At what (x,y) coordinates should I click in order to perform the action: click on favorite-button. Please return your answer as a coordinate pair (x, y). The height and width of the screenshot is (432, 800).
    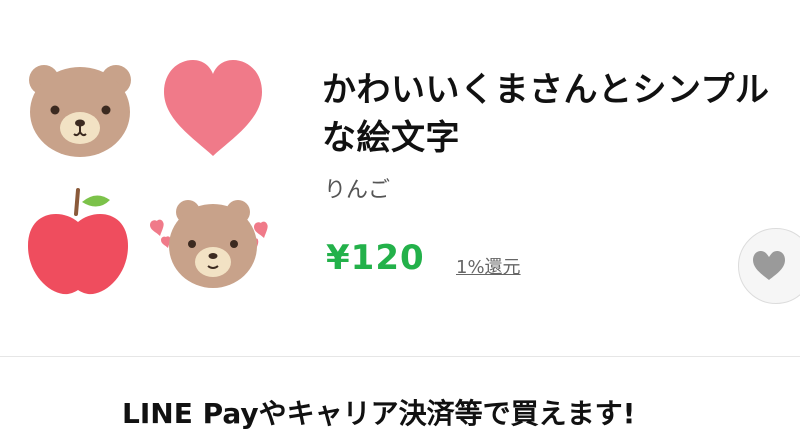
    Looking at the image, I should click on (769, 266).